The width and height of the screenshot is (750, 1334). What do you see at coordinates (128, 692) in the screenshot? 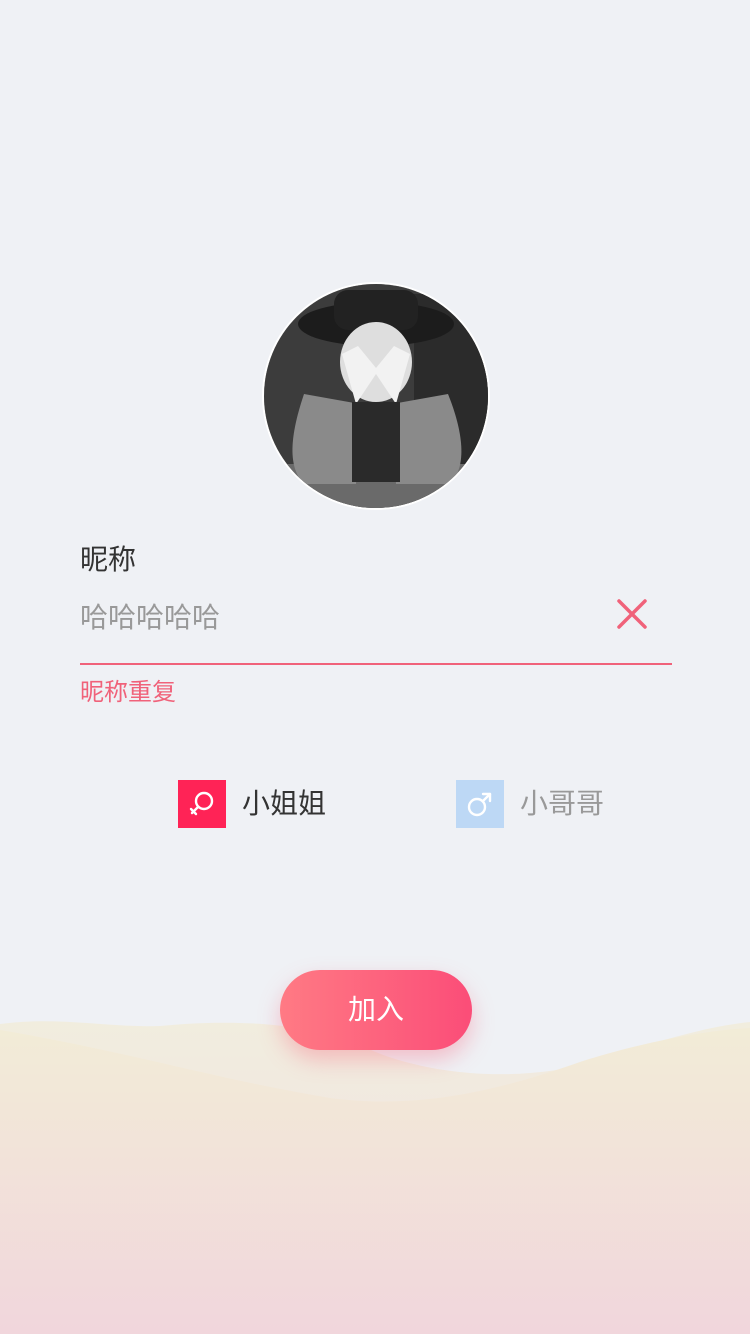
I see `nickname-error: 昵称重复` at bounding box center [128, 692].